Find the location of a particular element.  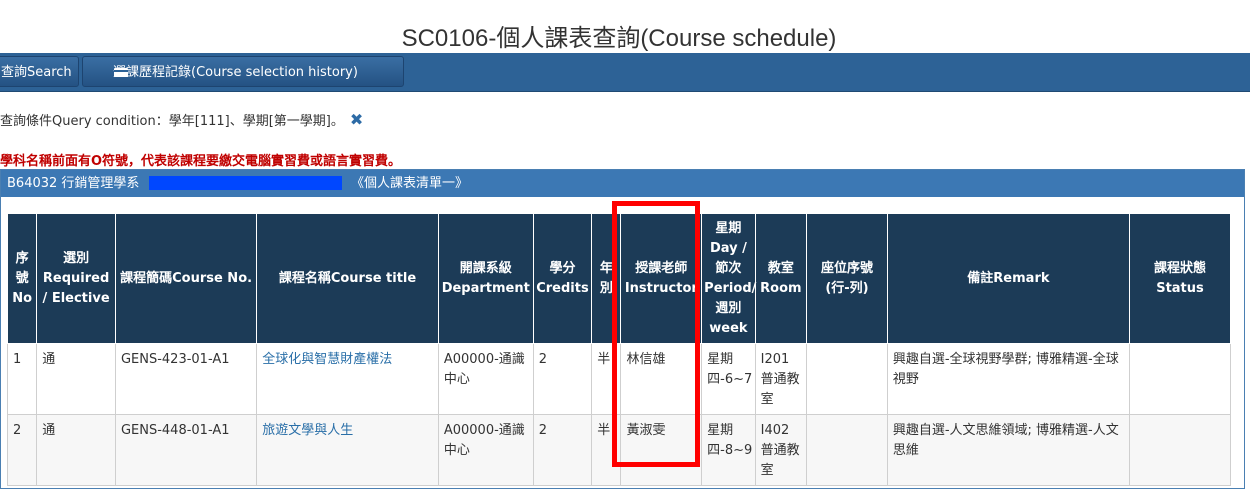

search-button: 查詢Search is located at coordinates (39, 71).